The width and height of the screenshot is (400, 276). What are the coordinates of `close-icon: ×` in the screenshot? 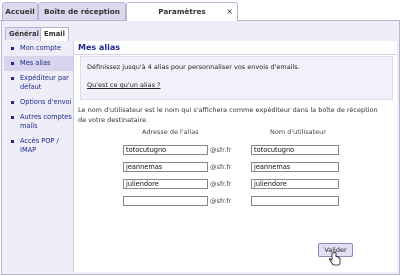 It's located at (229, 11).